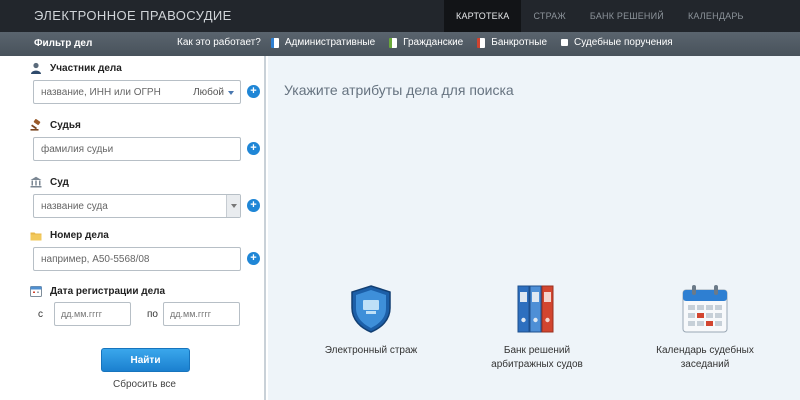  I want to click on participant-input: название, ИНН или ОГРН Любой, so click(137, 92).